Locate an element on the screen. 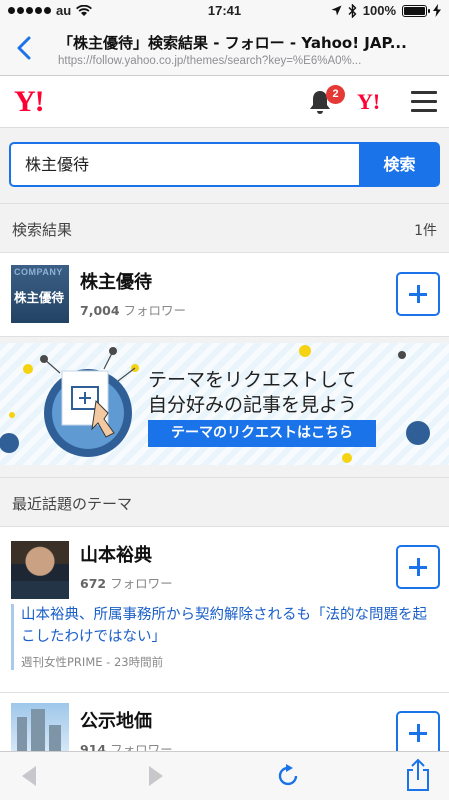 The width and height of the screenshot is (449, 800). yahoo-top-link: Y! is located at coordinates (368, 102).